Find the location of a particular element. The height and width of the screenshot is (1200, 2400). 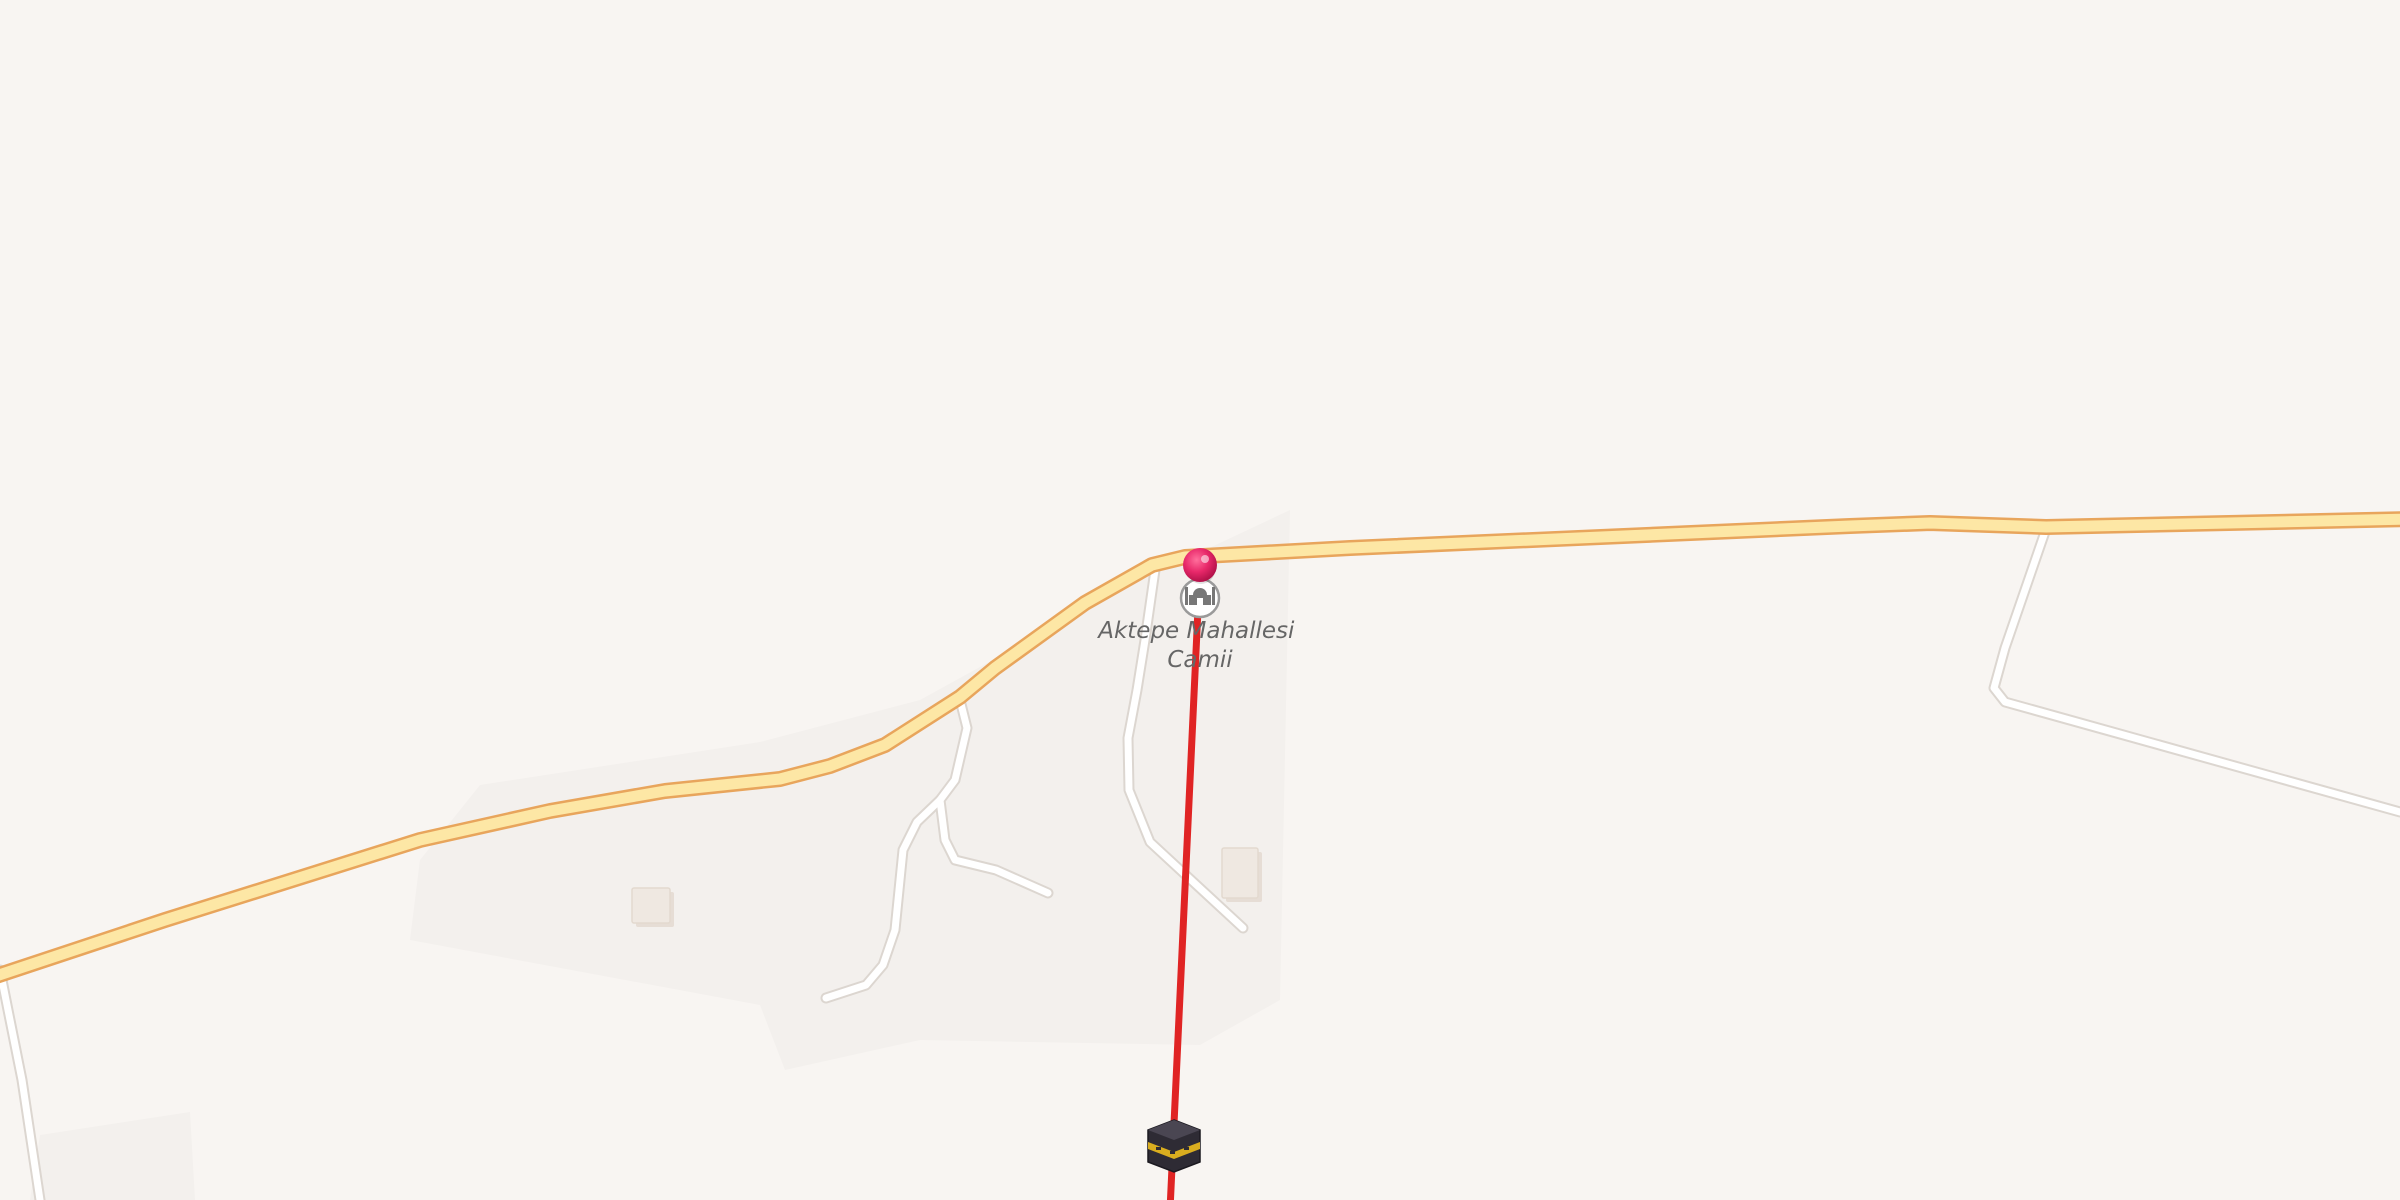

poi-label-line2: Camii is located at coordinates (1200, 660).